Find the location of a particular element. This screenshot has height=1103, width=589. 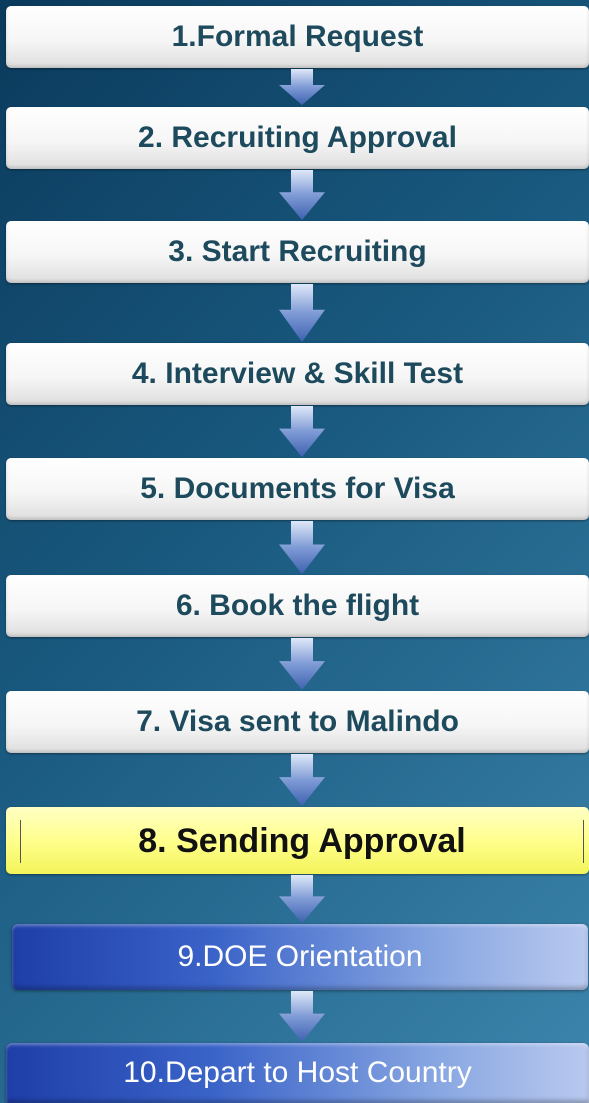

flow-step-10: 10.Depart to Host Country is located at coordinates (297, 1073).